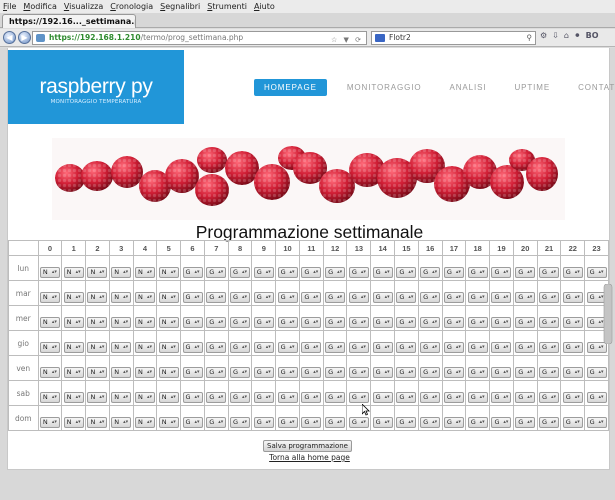 This screenshot has width=615, height=500. What do you see at coordinates (566, 35) in the screenshot?
I see `home-icon: ⌂` at bounding box center [566, 35].